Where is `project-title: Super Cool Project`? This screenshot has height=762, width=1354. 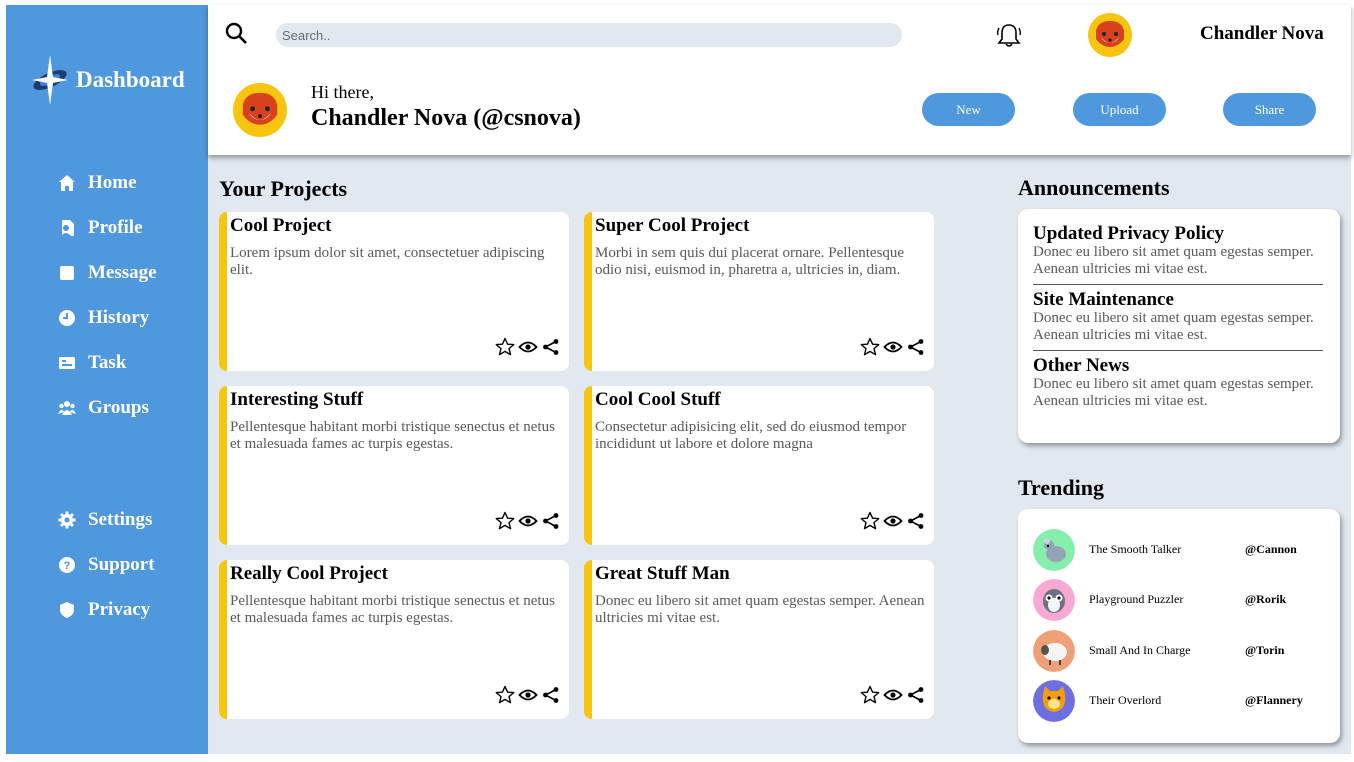 project-title: Super Cool Project is located at coordinates (672, 225).